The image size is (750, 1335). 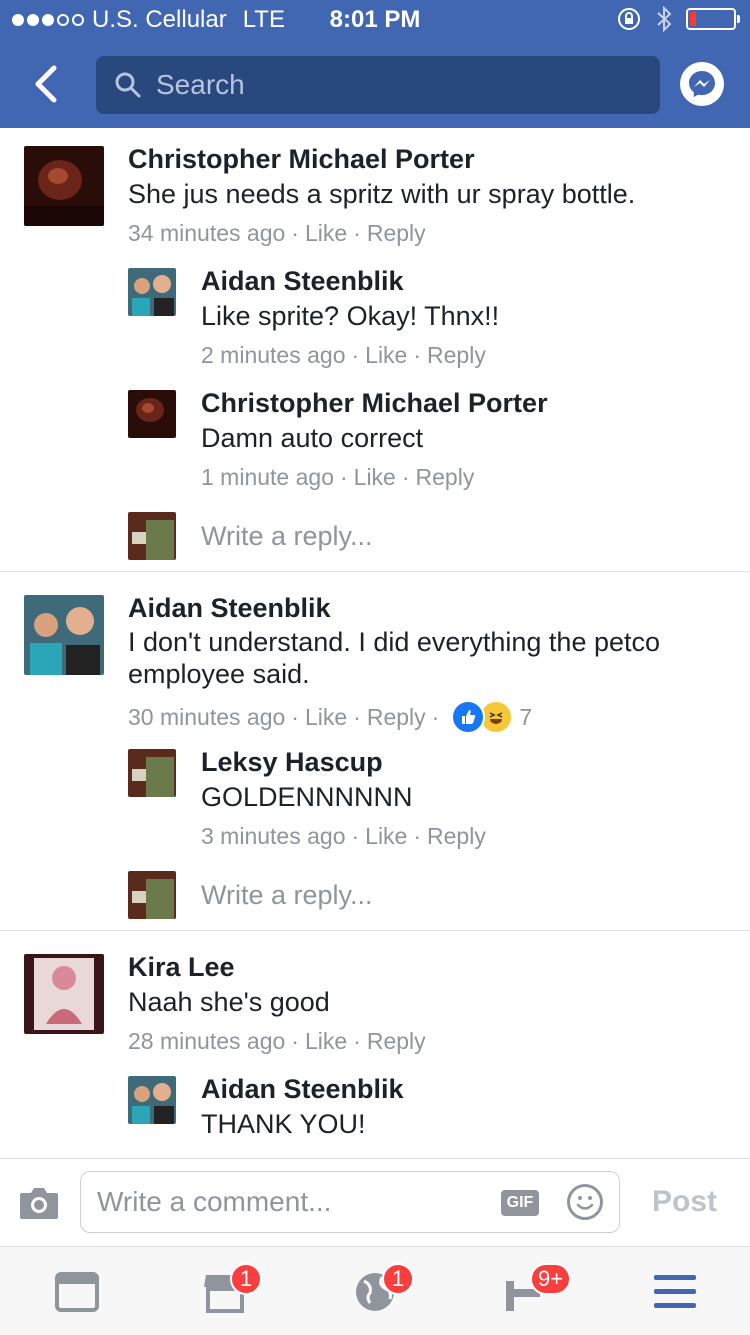 I want to click on reply-time: 1 minute ago, so click(x=267, y=477).